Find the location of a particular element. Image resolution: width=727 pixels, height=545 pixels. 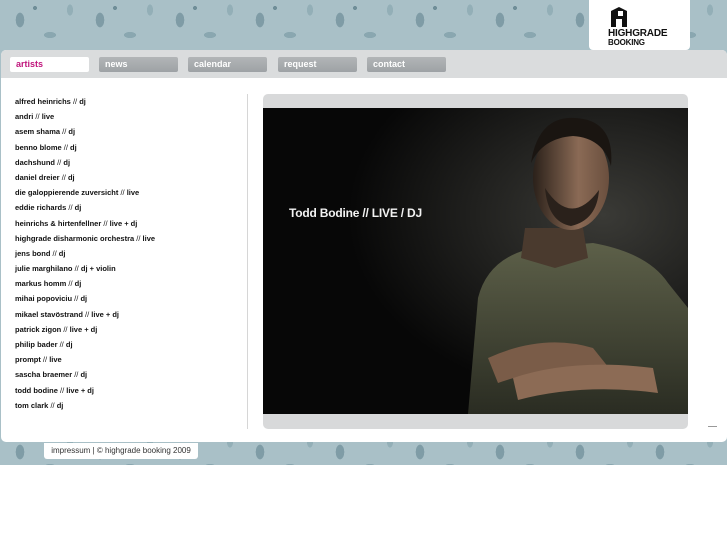

artist-name: eddie richards is located at coordinates (41, 208).